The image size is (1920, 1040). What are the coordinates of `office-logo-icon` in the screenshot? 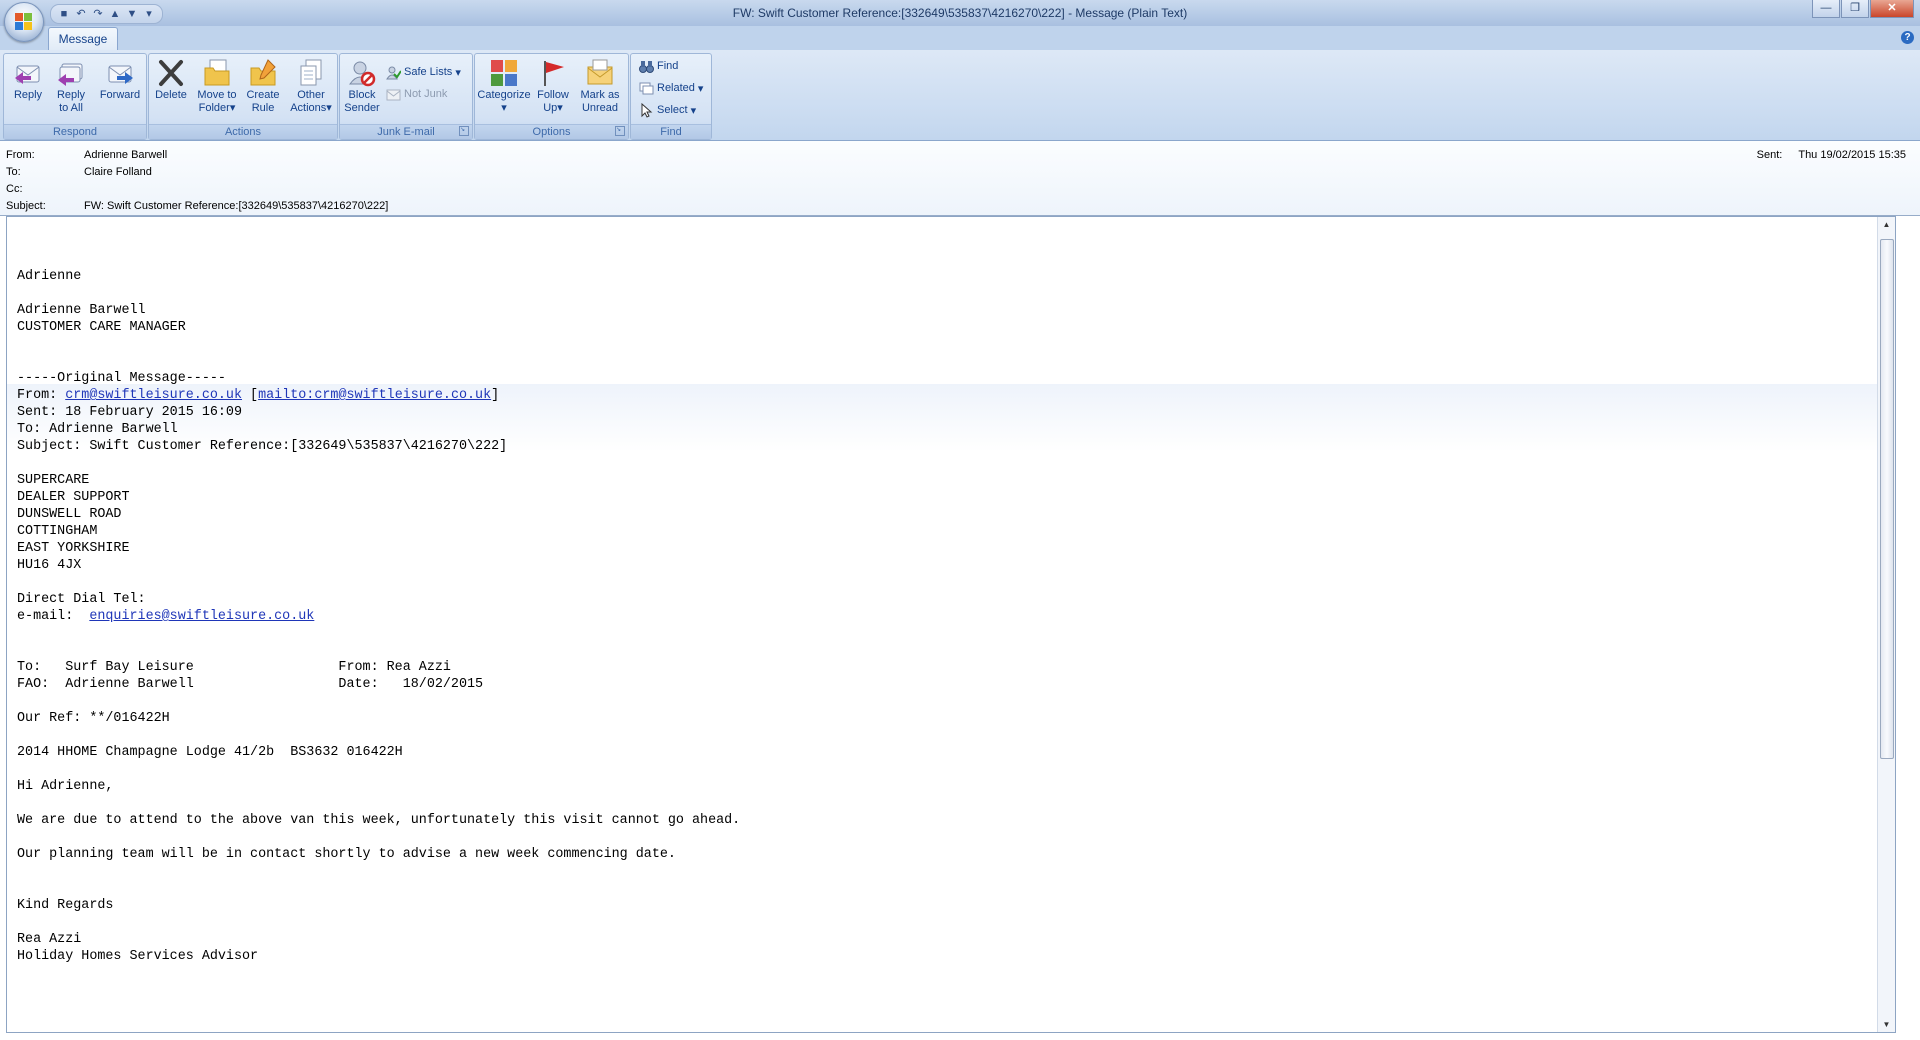 It's located at (24, 22).